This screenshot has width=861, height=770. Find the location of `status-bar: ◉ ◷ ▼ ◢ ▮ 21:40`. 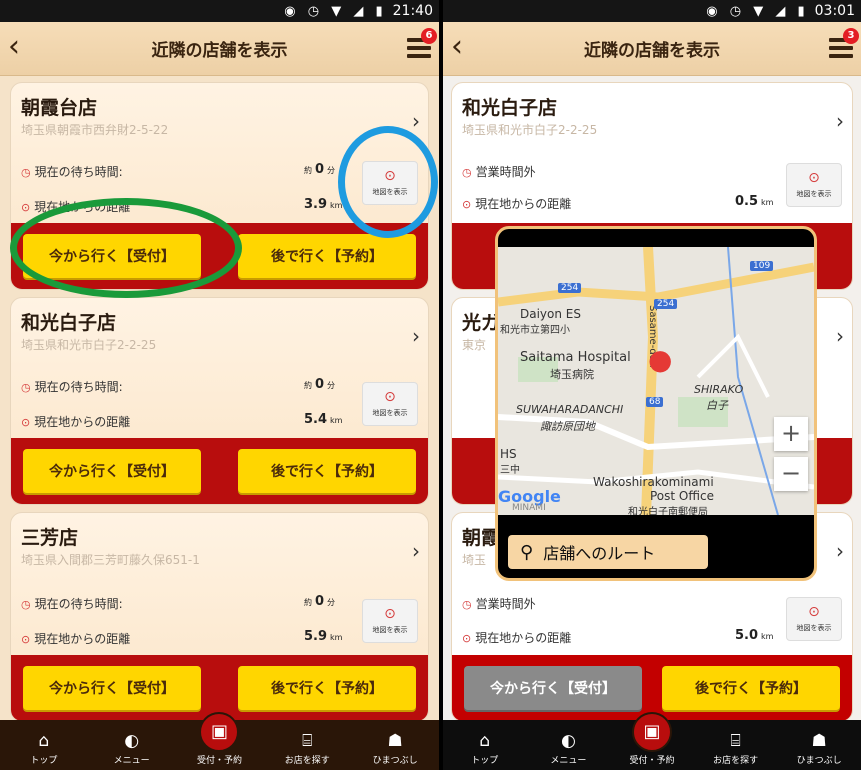

status-bar: ◉ ◷ ▼ ◢ ▮ 21:40 is located at coordinates (219, 11).